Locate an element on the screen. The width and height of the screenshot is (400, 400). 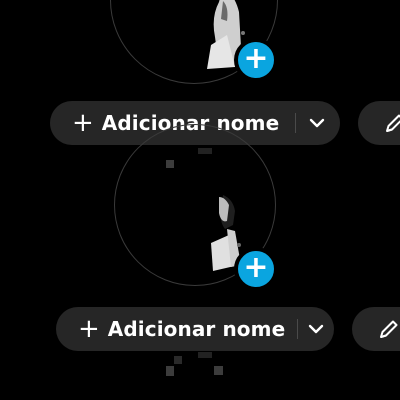
add-photo-button-1: + is located at coordinates (256, 60).